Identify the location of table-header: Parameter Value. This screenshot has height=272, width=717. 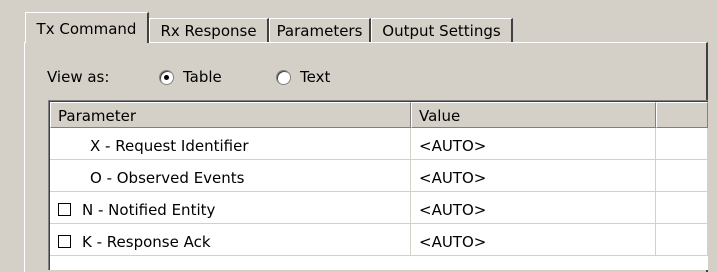
(379, 115).